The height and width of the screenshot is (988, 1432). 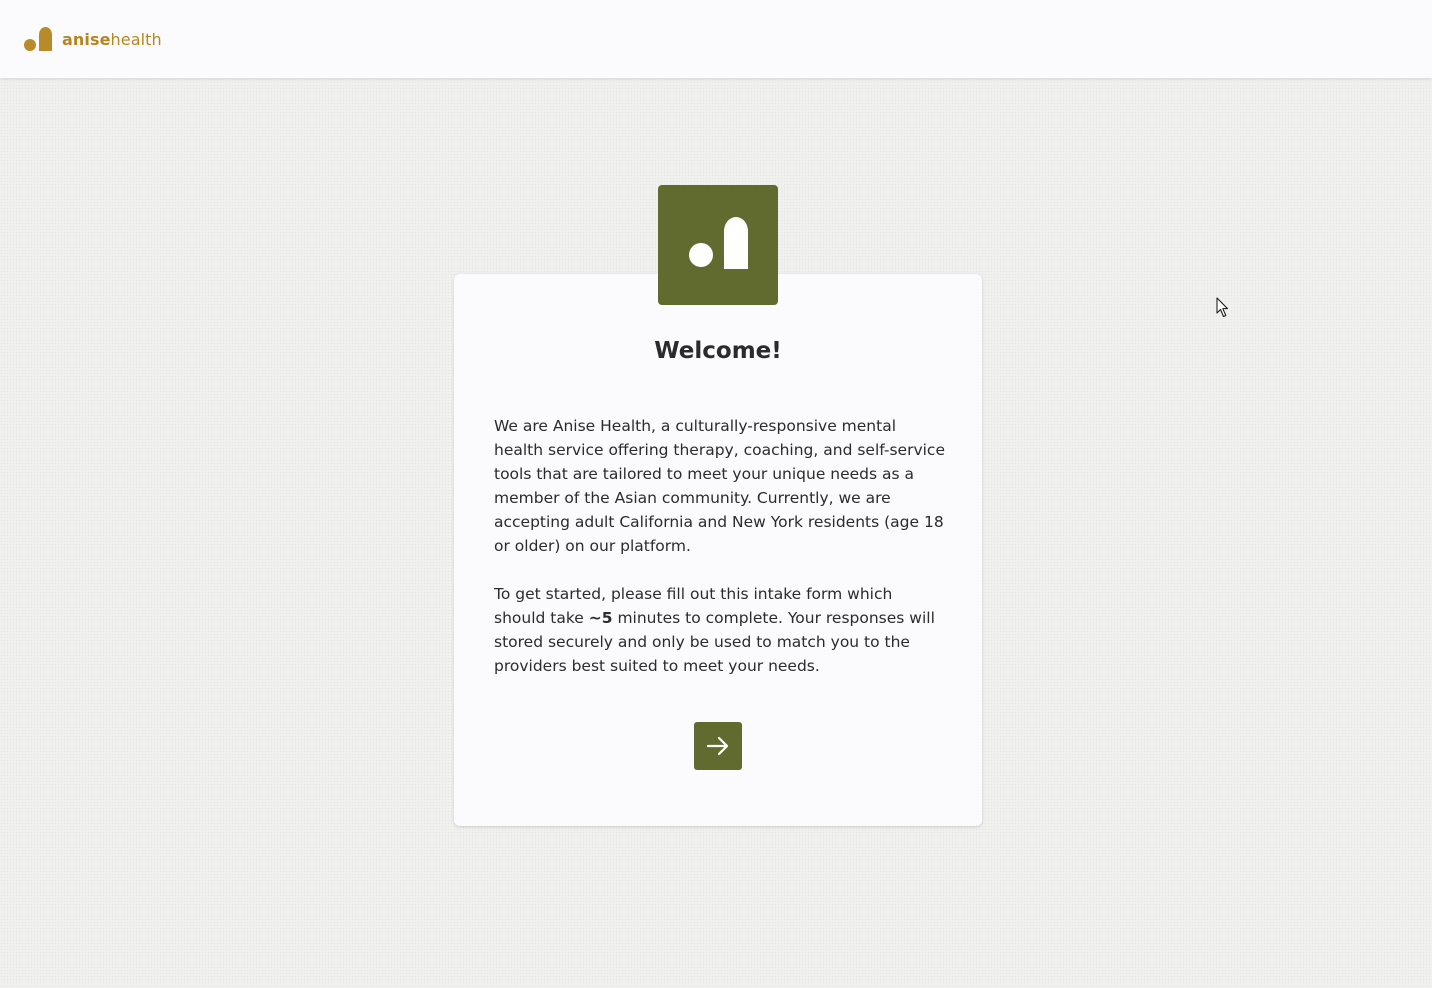 I want to click on next-button, so click(x=718, y=746).